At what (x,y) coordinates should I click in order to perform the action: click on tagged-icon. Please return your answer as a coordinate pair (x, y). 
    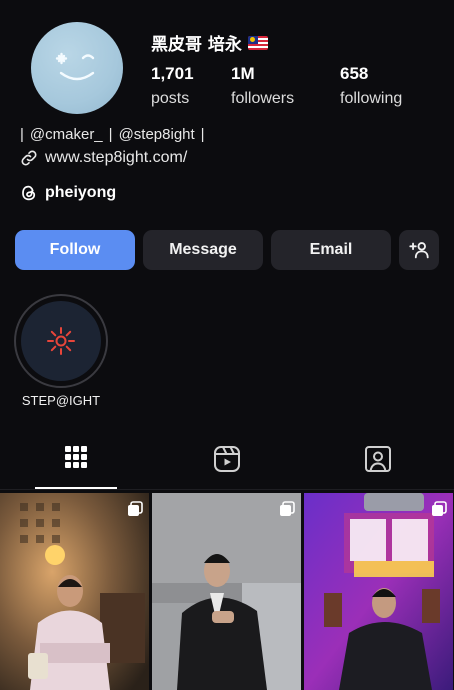
    Looking at the image, I should click on (377, 459).